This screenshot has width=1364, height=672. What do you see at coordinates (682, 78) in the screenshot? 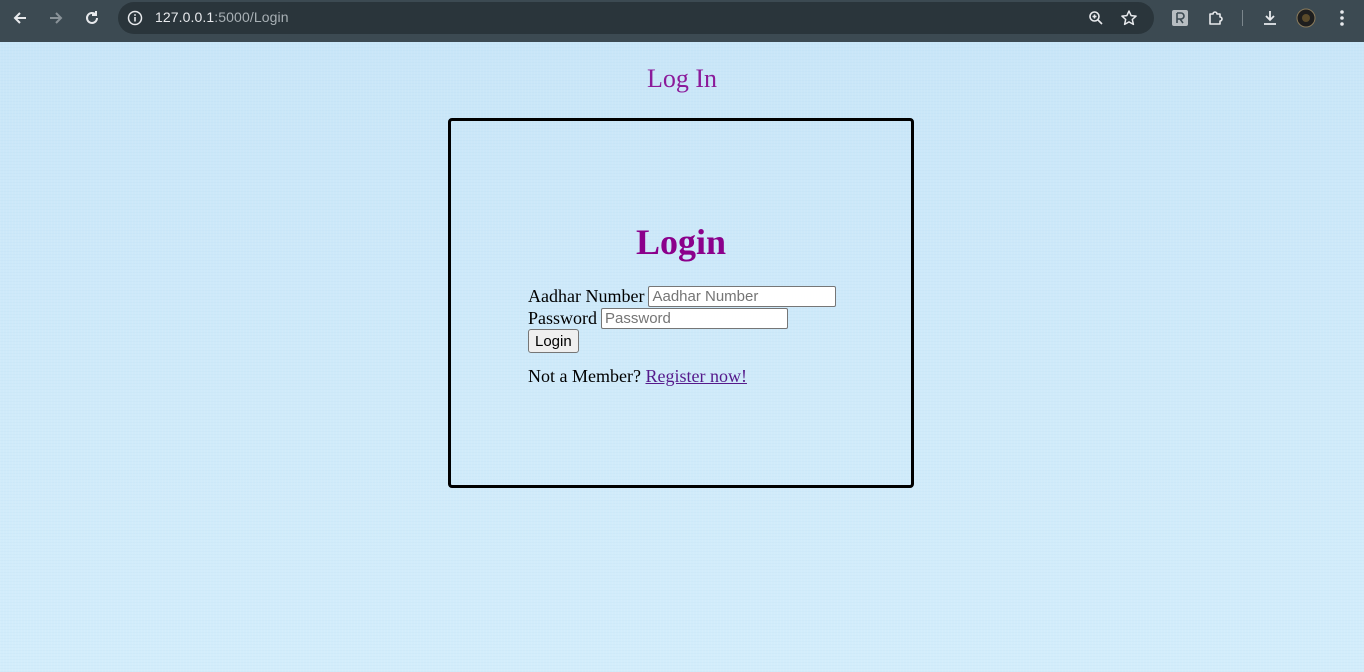
I see `page-title: Log In` at bounding box center [682, 78].